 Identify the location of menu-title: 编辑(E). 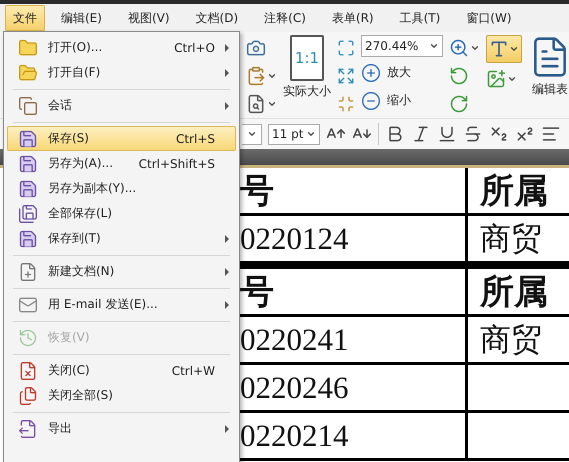
(81, 18).